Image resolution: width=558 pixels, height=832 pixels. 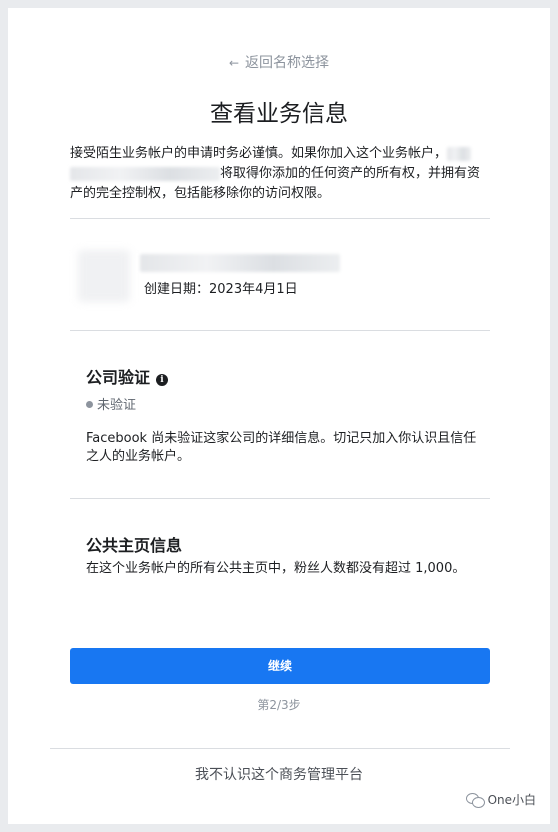 I want to click on continue-button: 继续, so click(x=280, y=666).